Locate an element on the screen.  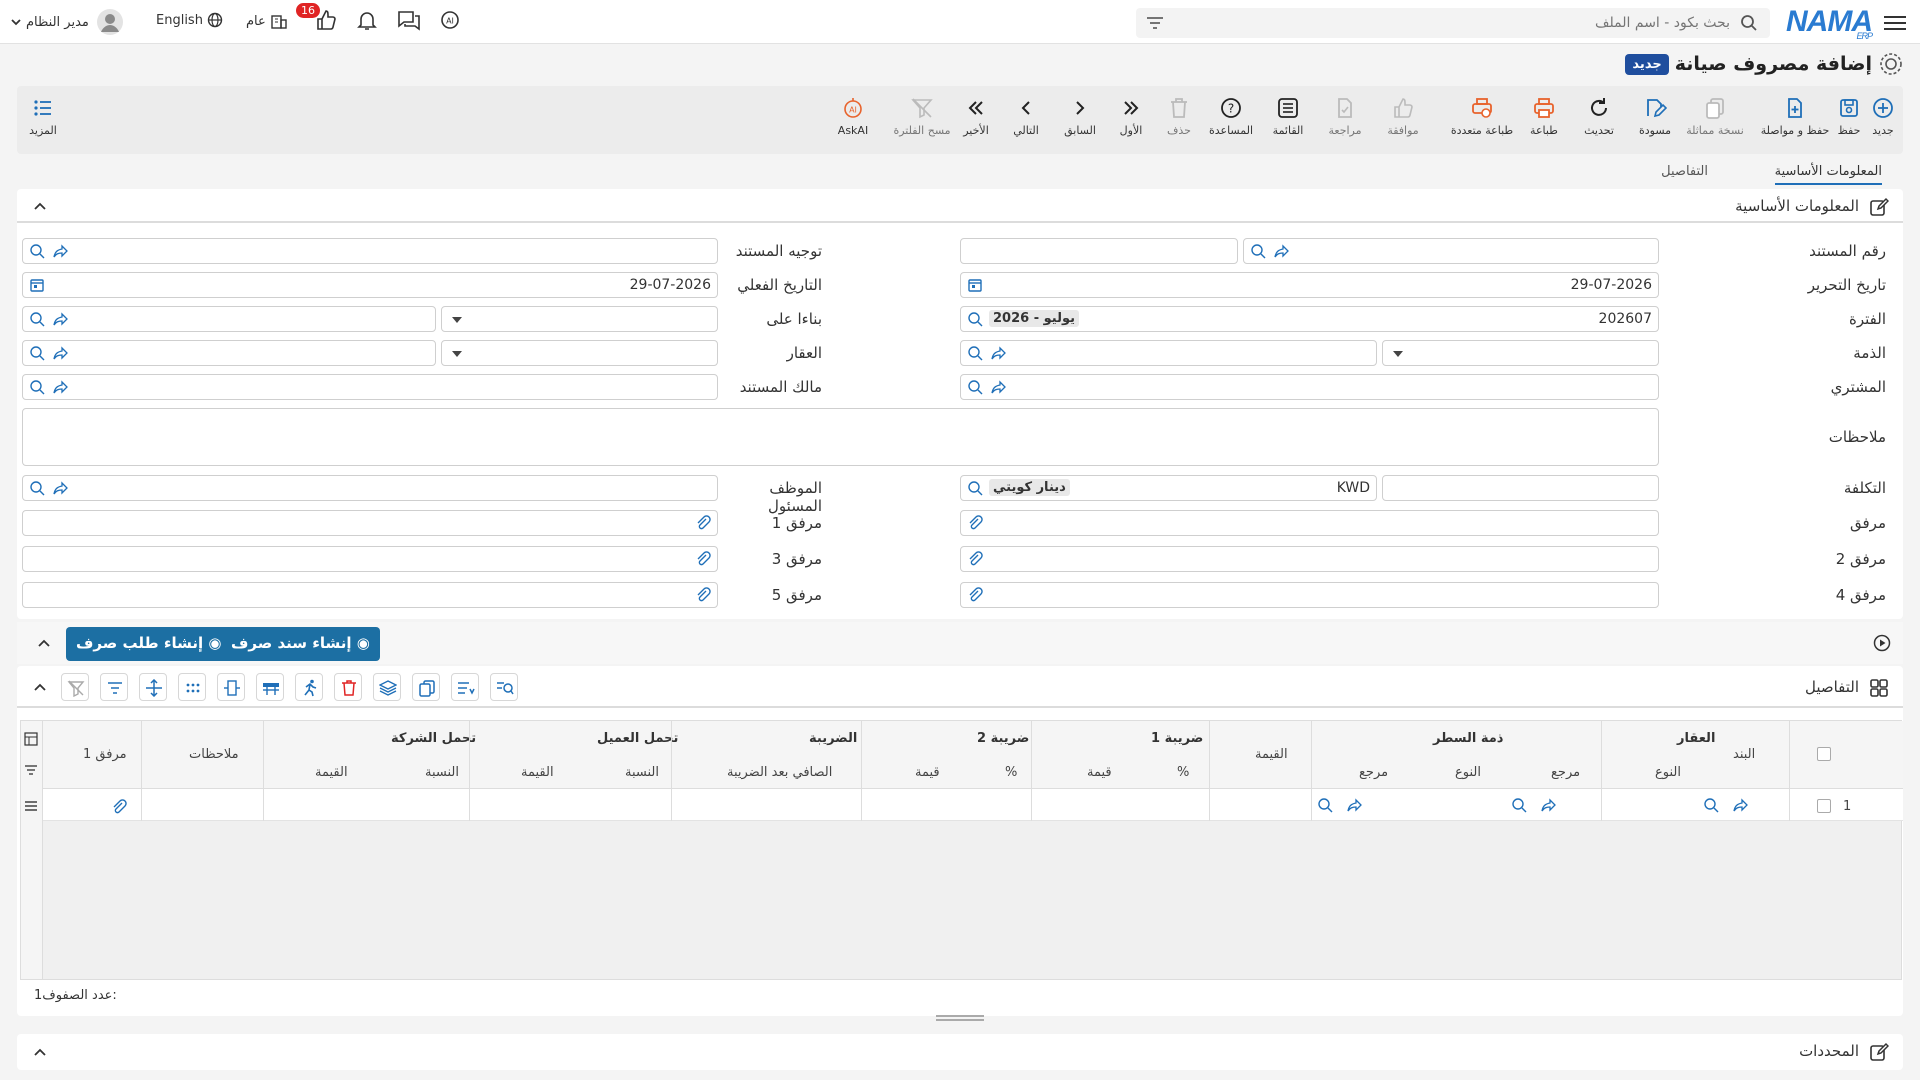
doc-owner-field is located at coordinates (370, 387).